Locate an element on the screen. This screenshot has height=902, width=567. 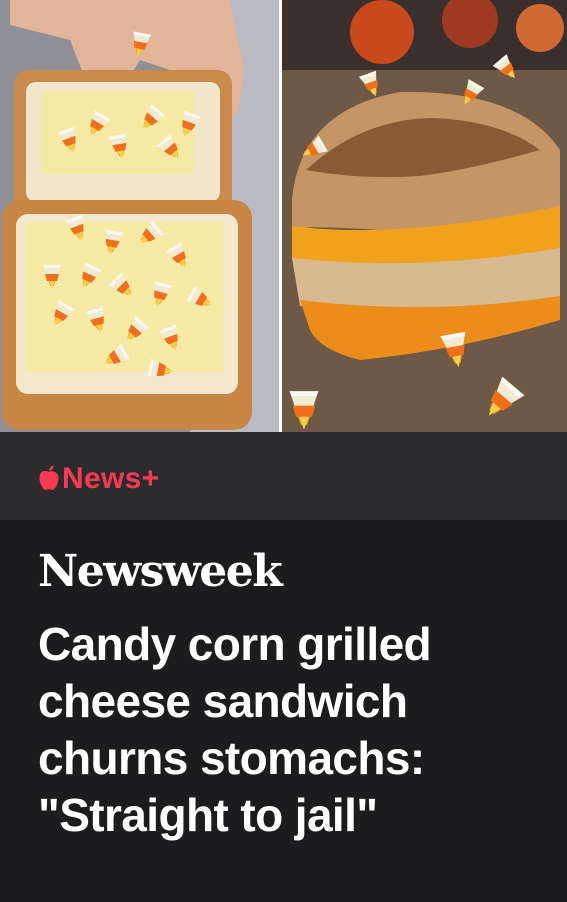
apple-logo-icon is located at coordinates (49, 478).